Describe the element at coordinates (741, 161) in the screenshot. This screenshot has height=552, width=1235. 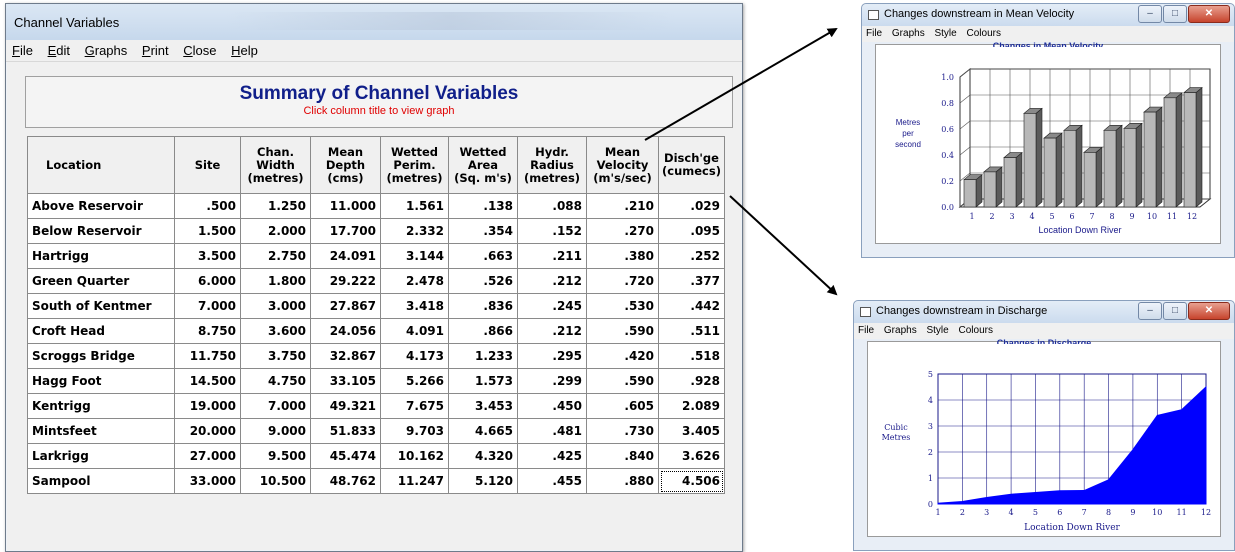
I see `annotation-arrows` at that location.